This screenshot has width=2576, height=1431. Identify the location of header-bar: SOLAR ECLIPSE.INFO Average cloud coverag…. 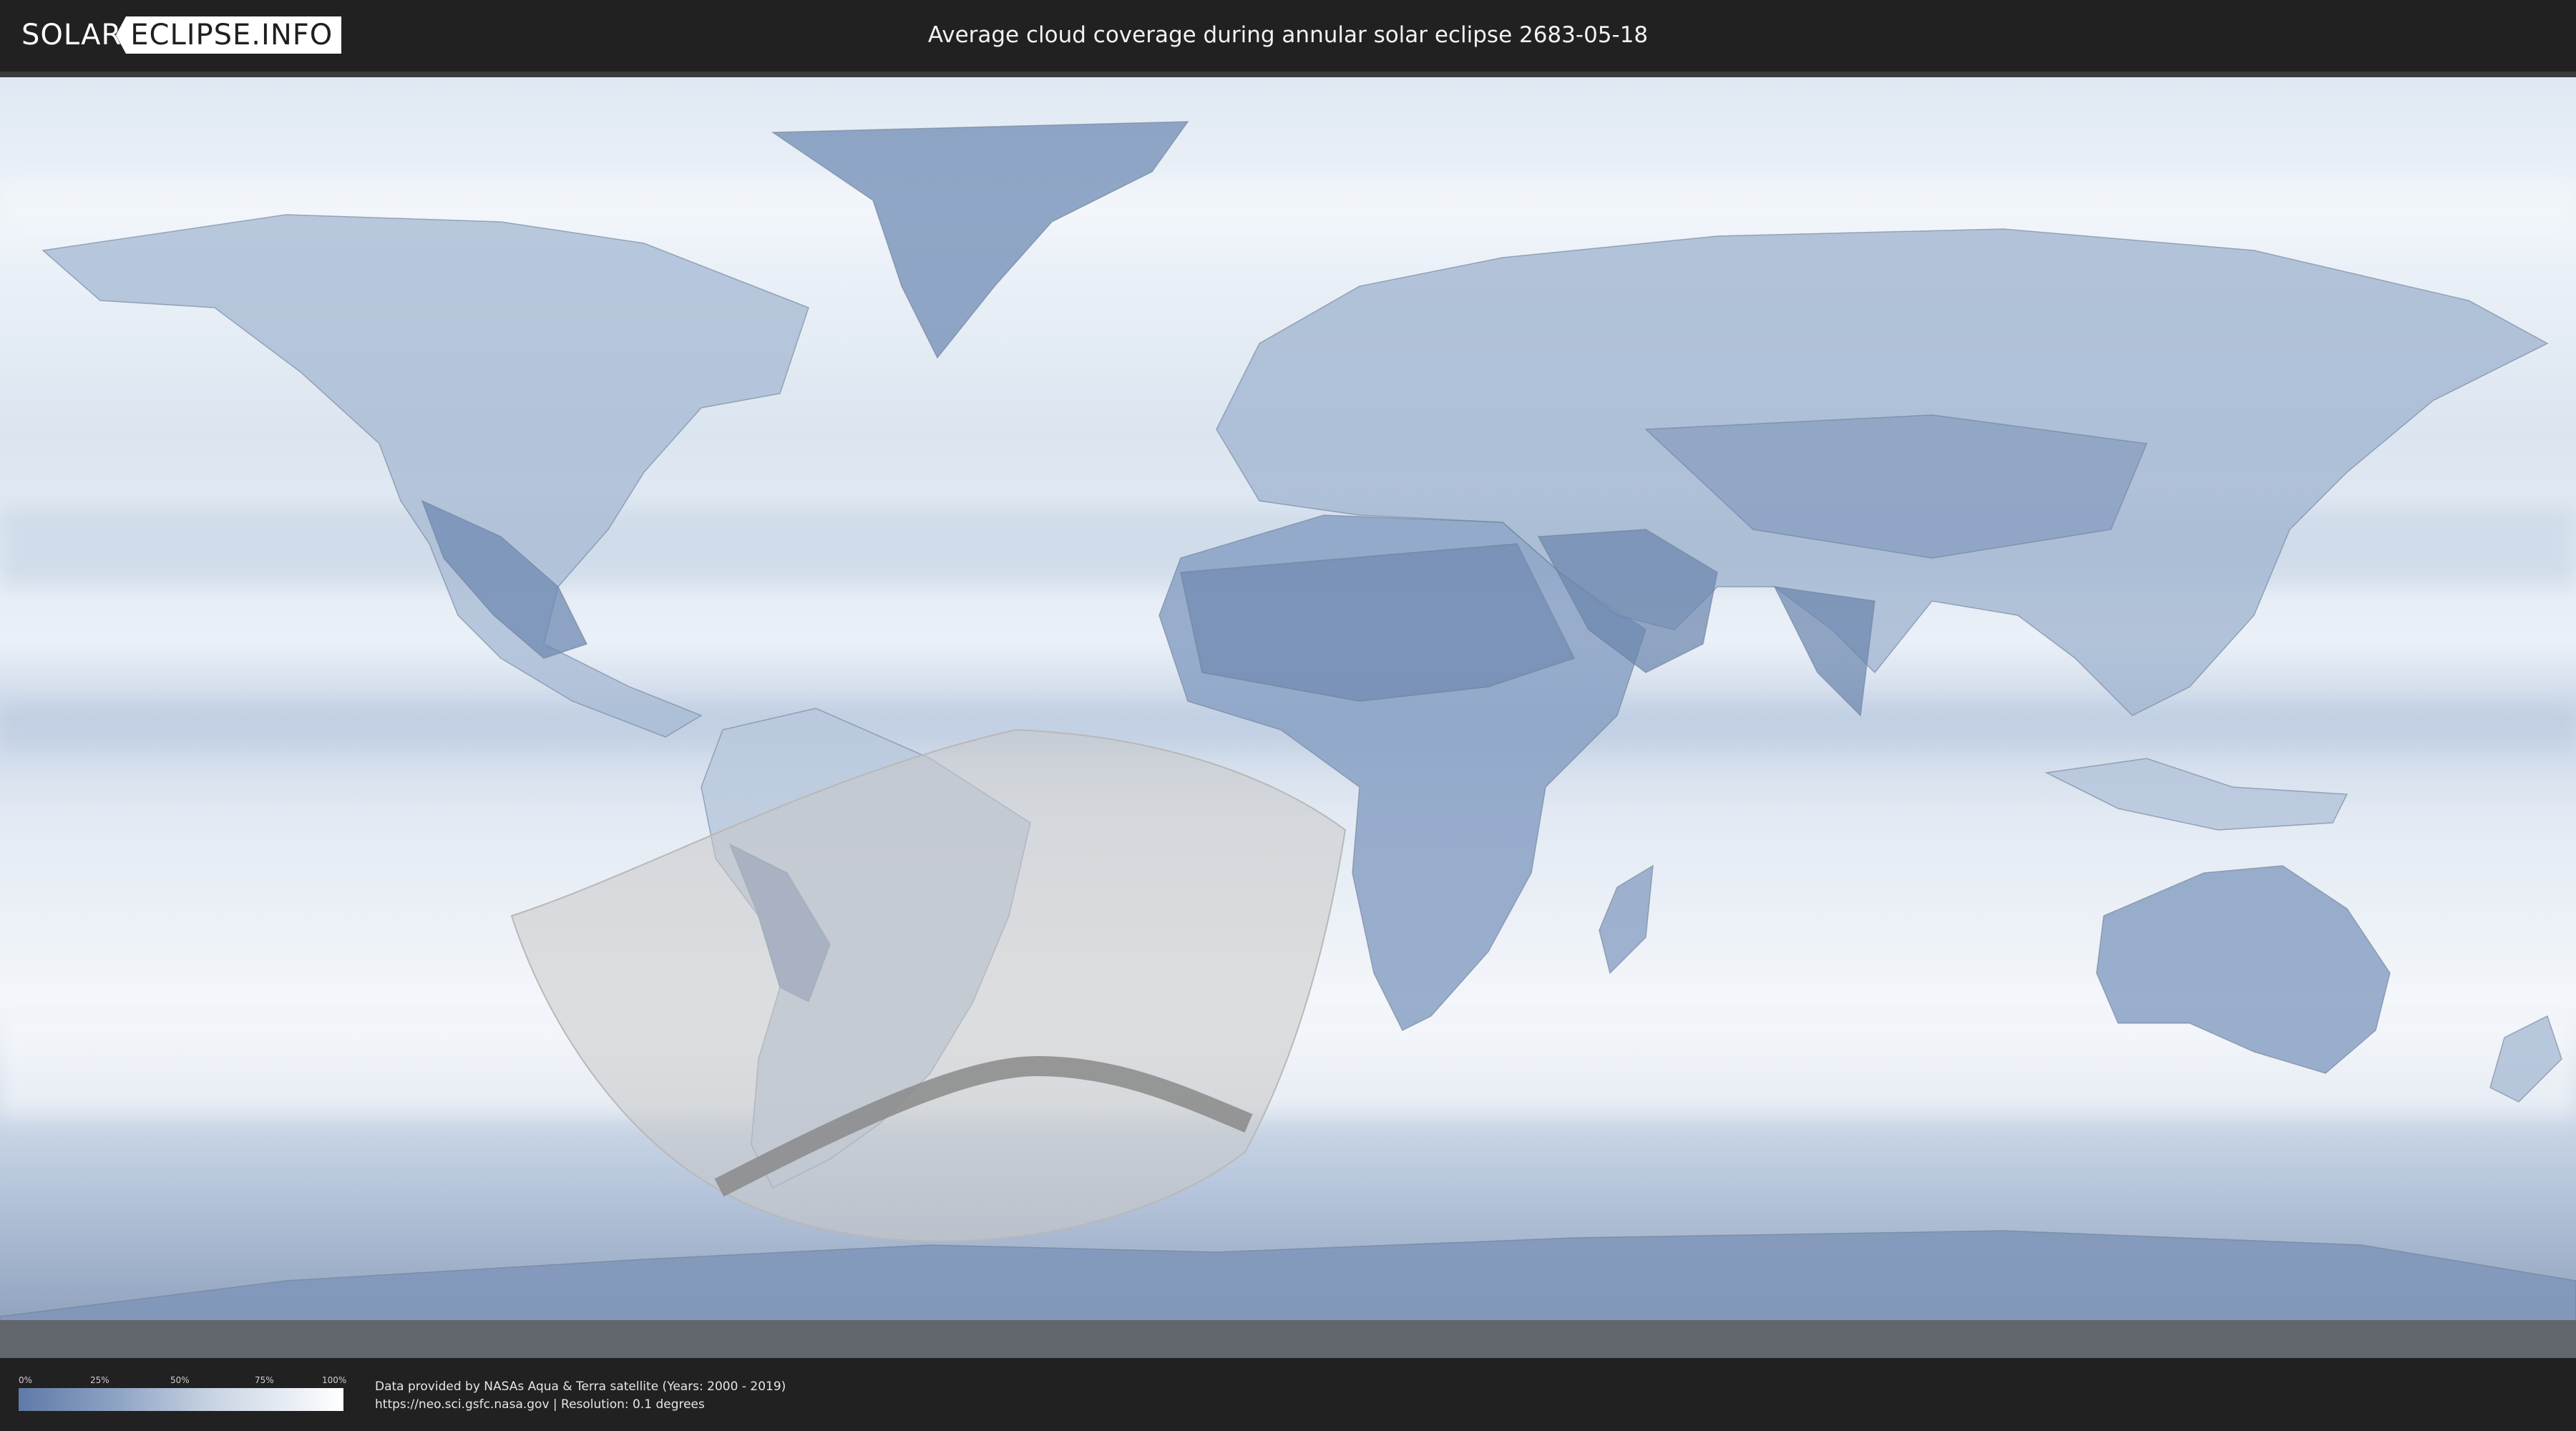
(1288, 36).